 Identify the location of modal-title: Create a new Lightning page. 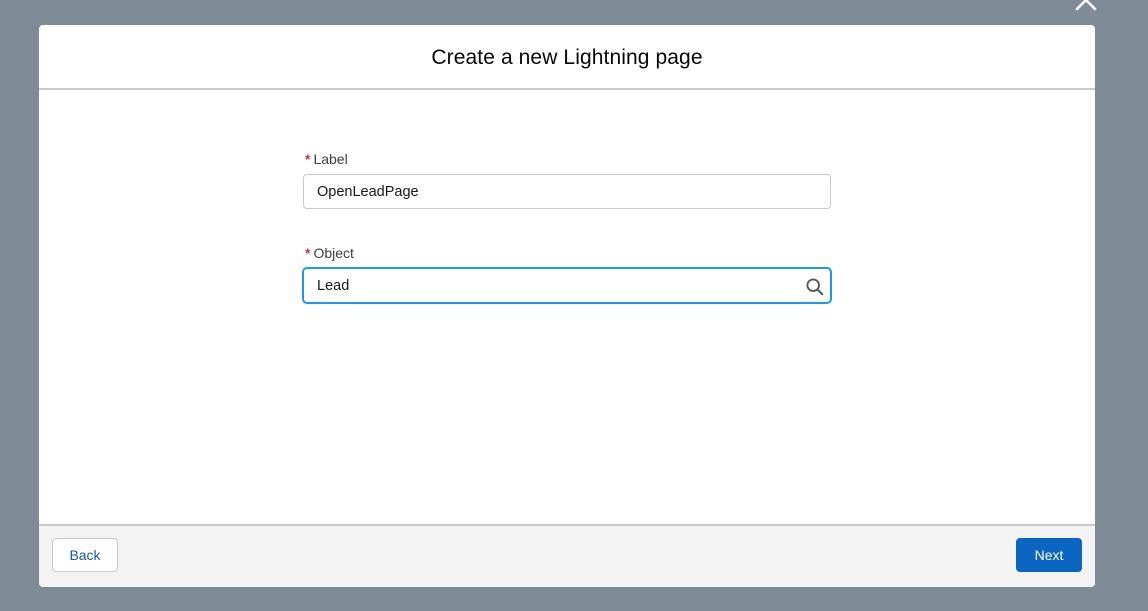
(567, 57).